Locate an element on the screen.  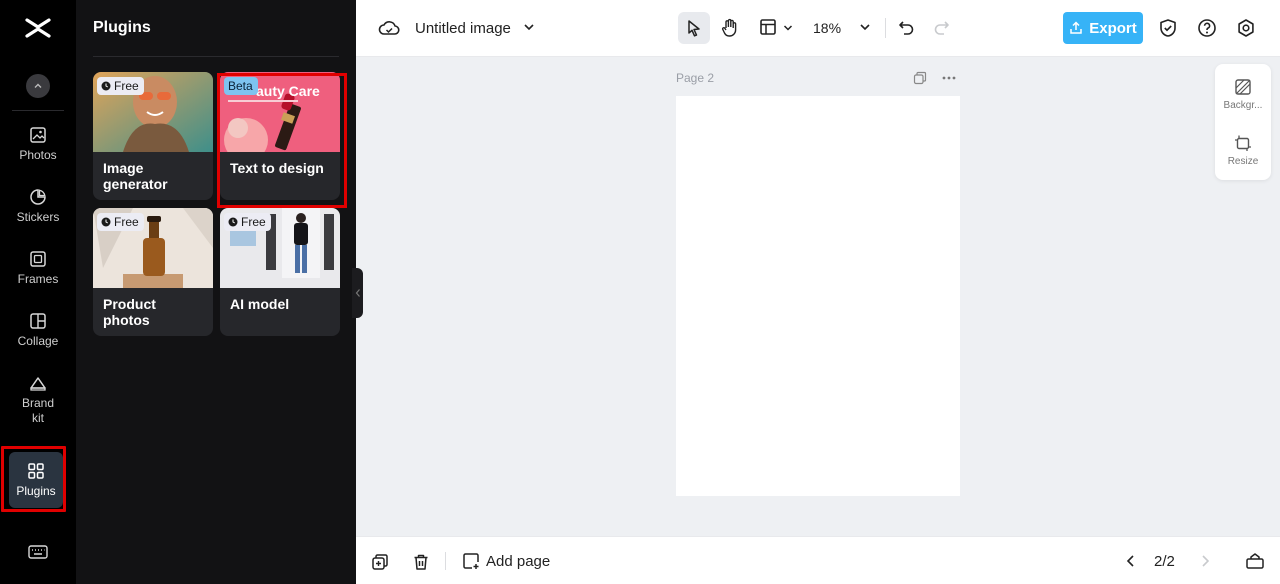
sticker-icon is located at coordinates (38, 197).